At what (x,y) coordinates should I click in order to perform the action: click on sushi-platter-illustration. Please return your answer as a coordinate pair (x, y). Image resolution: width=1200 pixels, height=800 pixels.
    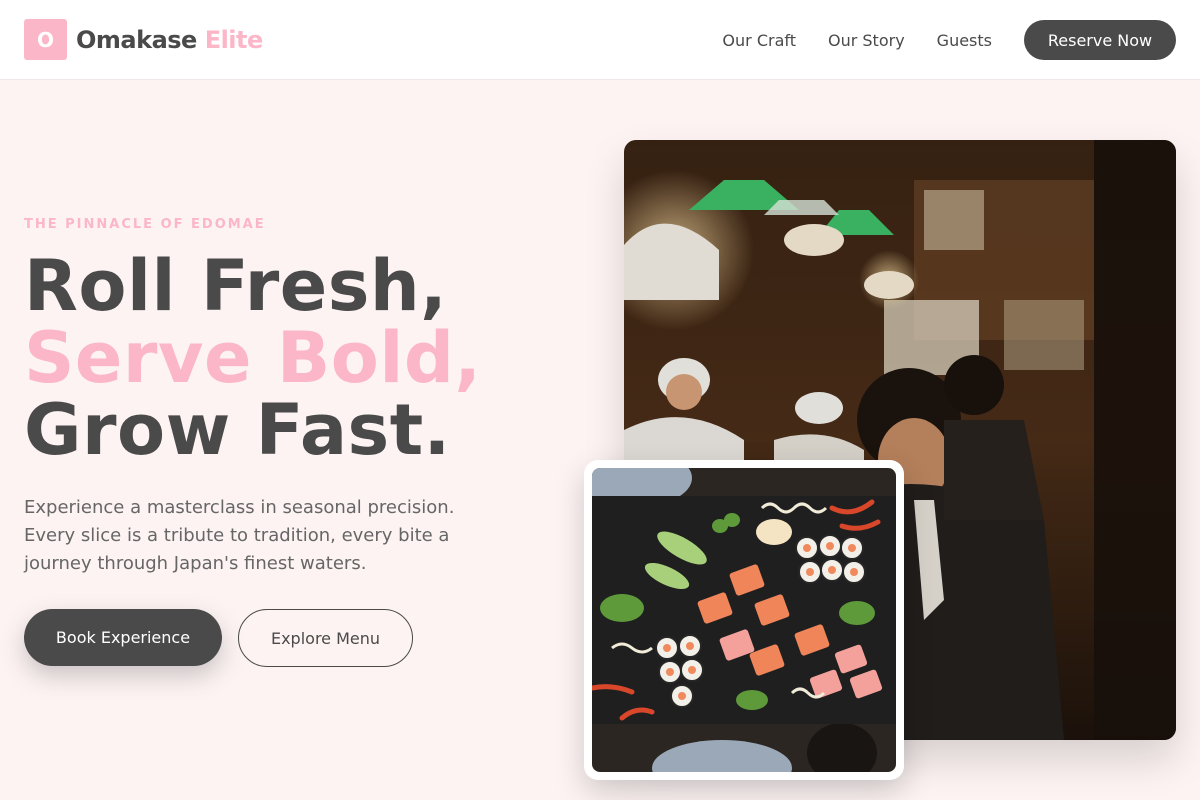
    Looking at the image, I should click on (744, 620).